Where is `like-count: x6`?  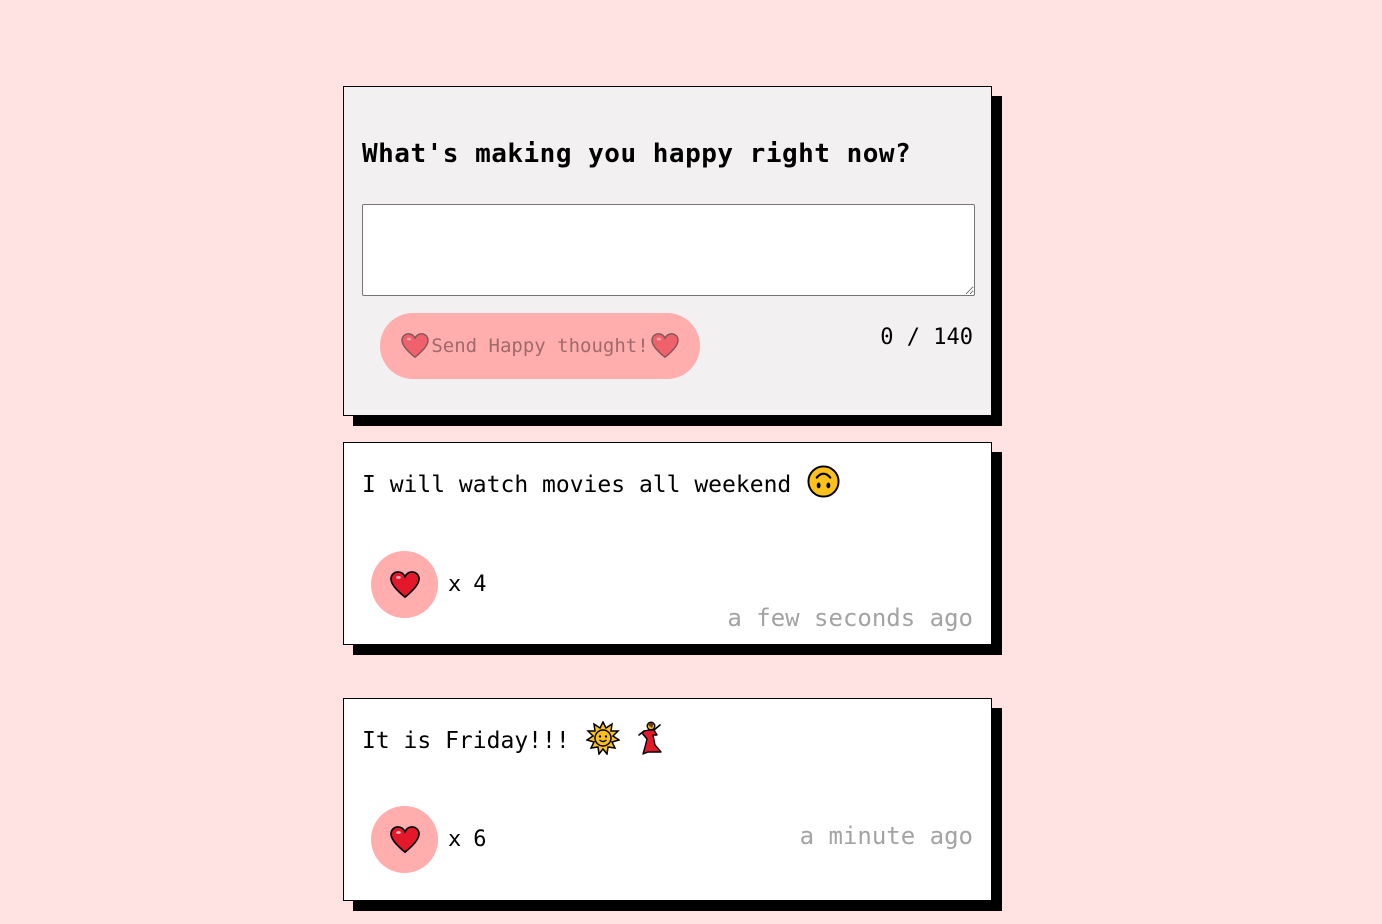 like-count: x6 is located at coordinates (467, 839).